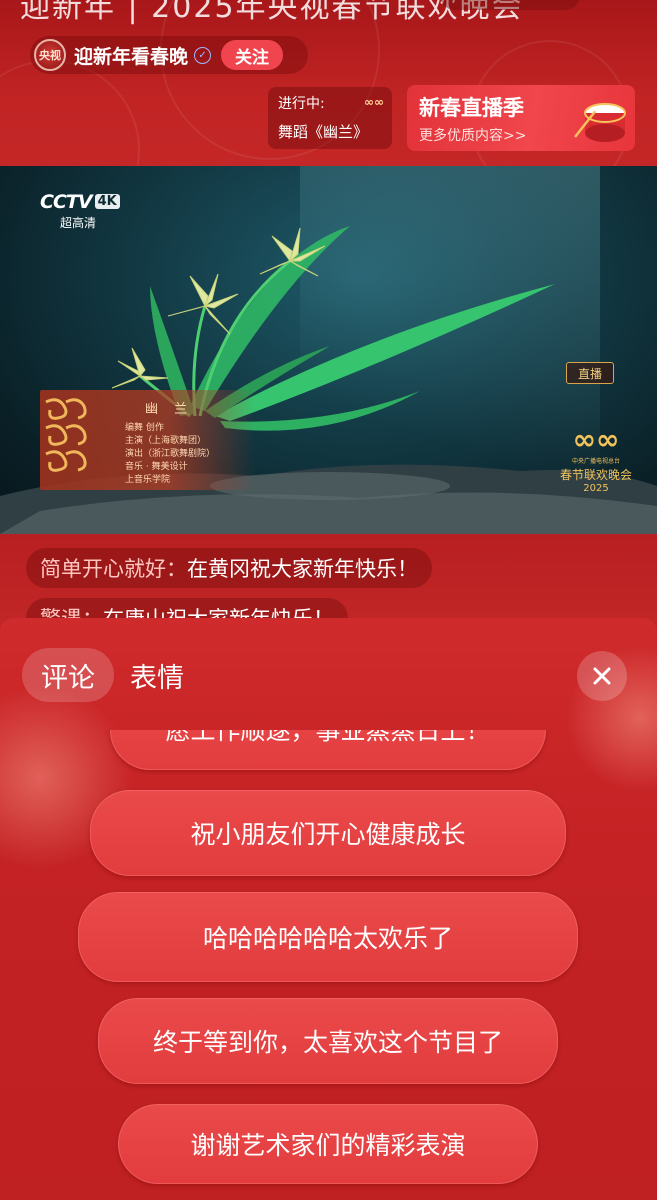  I want to click on follow-button: 关注, so click(252, 55).